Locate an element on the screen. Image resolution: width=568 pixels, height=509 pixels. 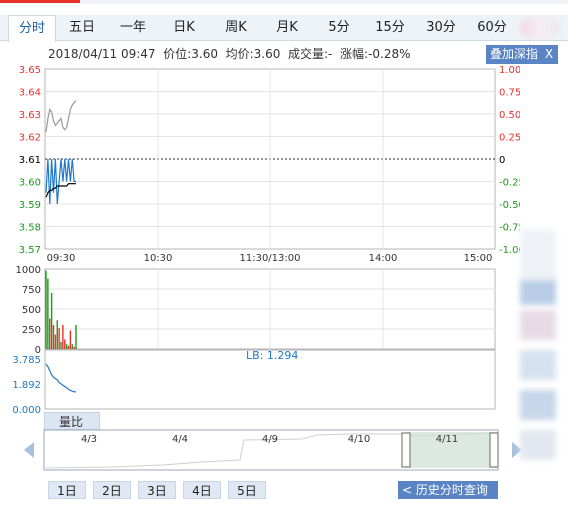
percent-tick-label: 1.00% is located at coordinates (509, 70).